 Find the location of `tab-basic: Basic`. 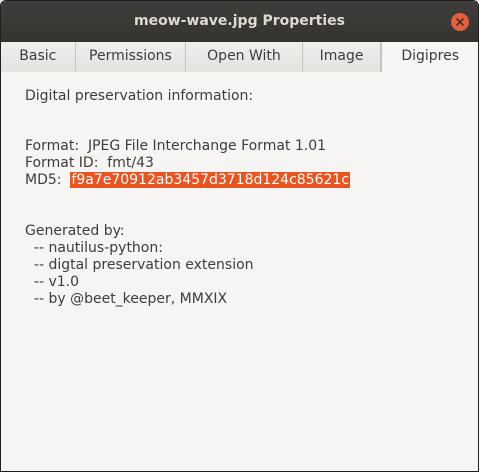

tab-basic: Basic is located at coordinates (38, 57).